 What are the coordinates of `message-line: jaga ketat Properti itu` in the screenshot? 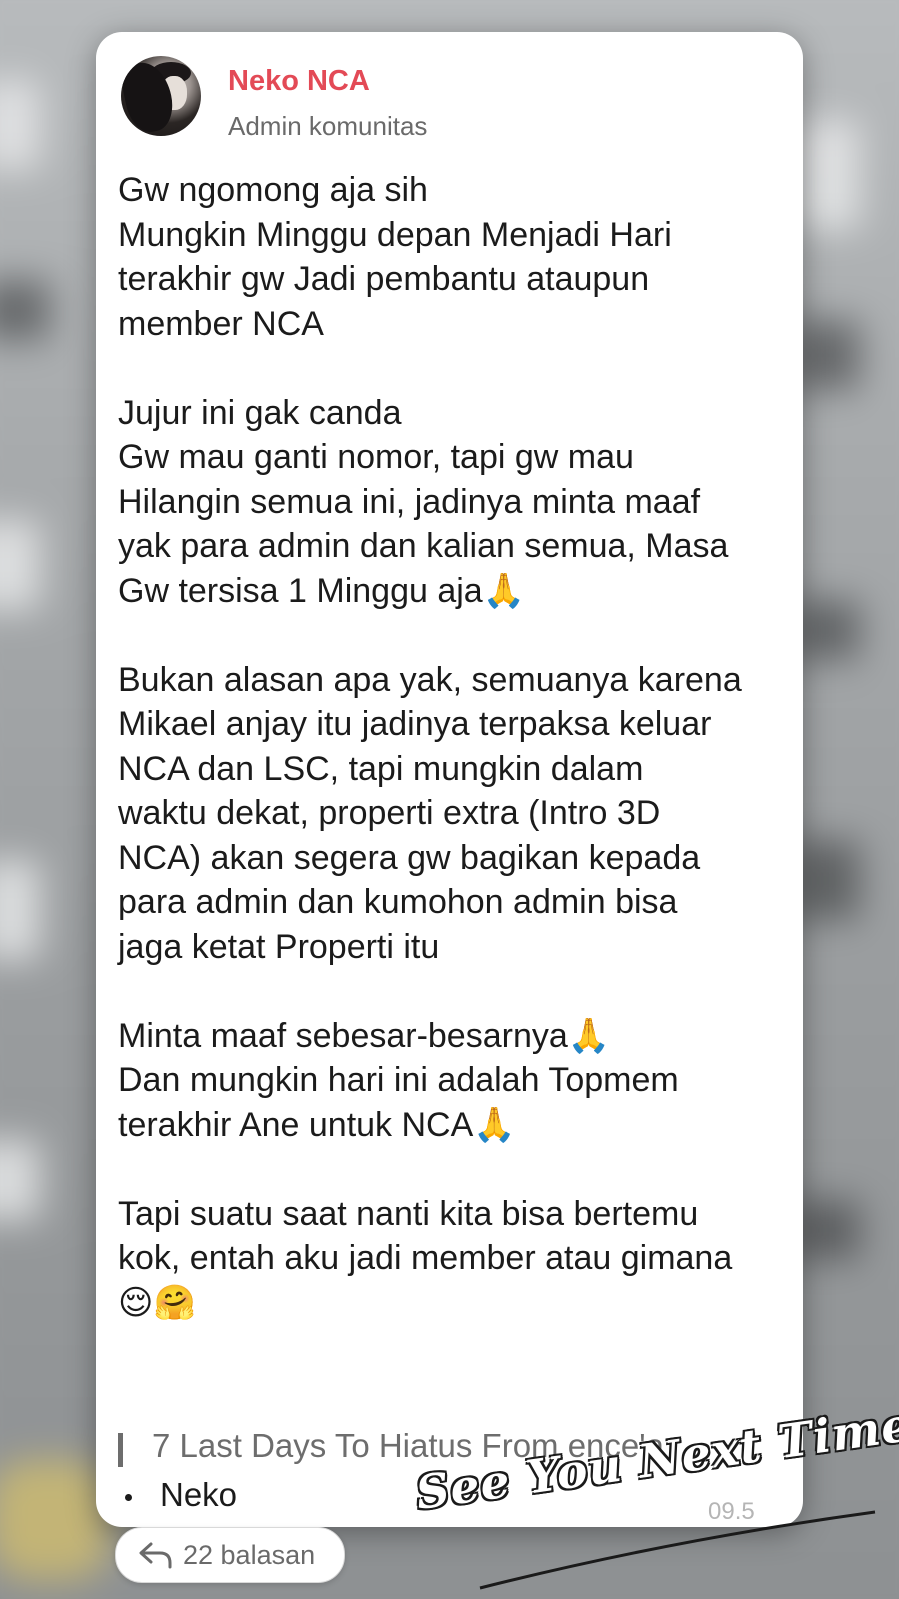 It's located at (279, 946).